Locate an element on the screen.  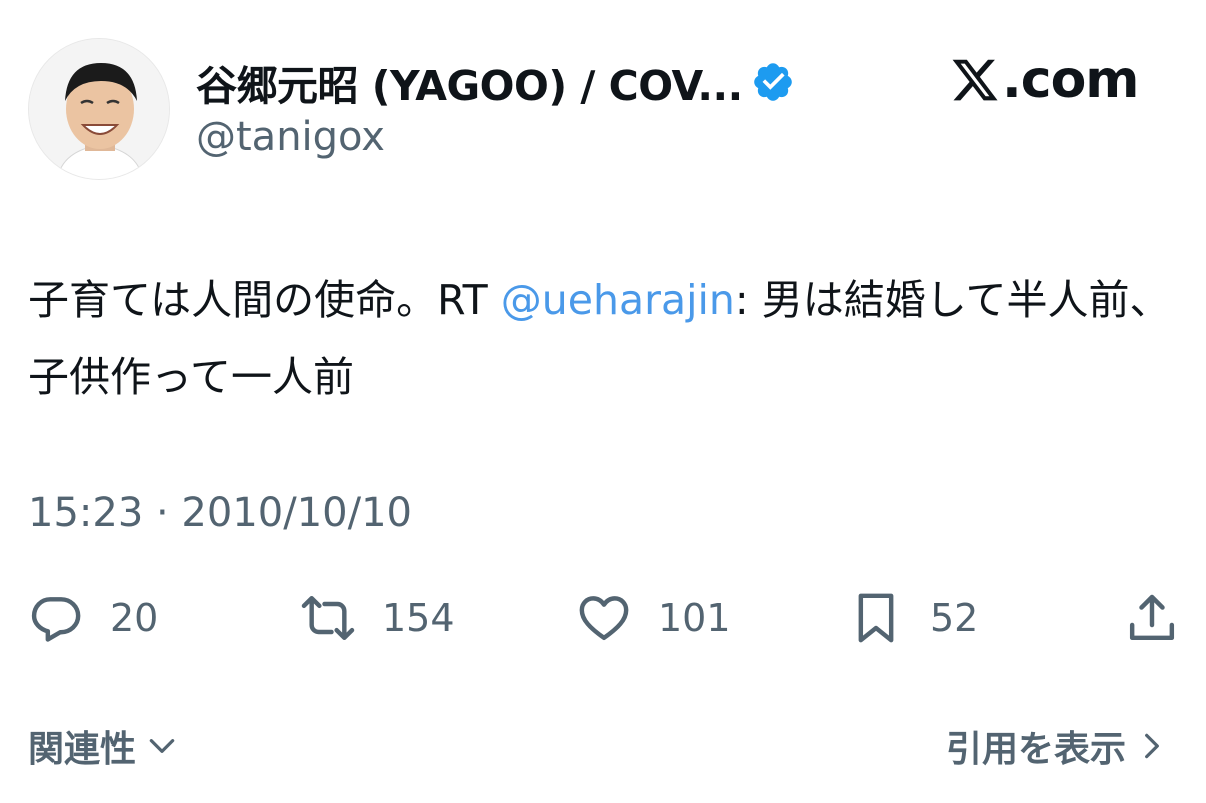
chevron-down-icon is located at coordinates (162, 746).